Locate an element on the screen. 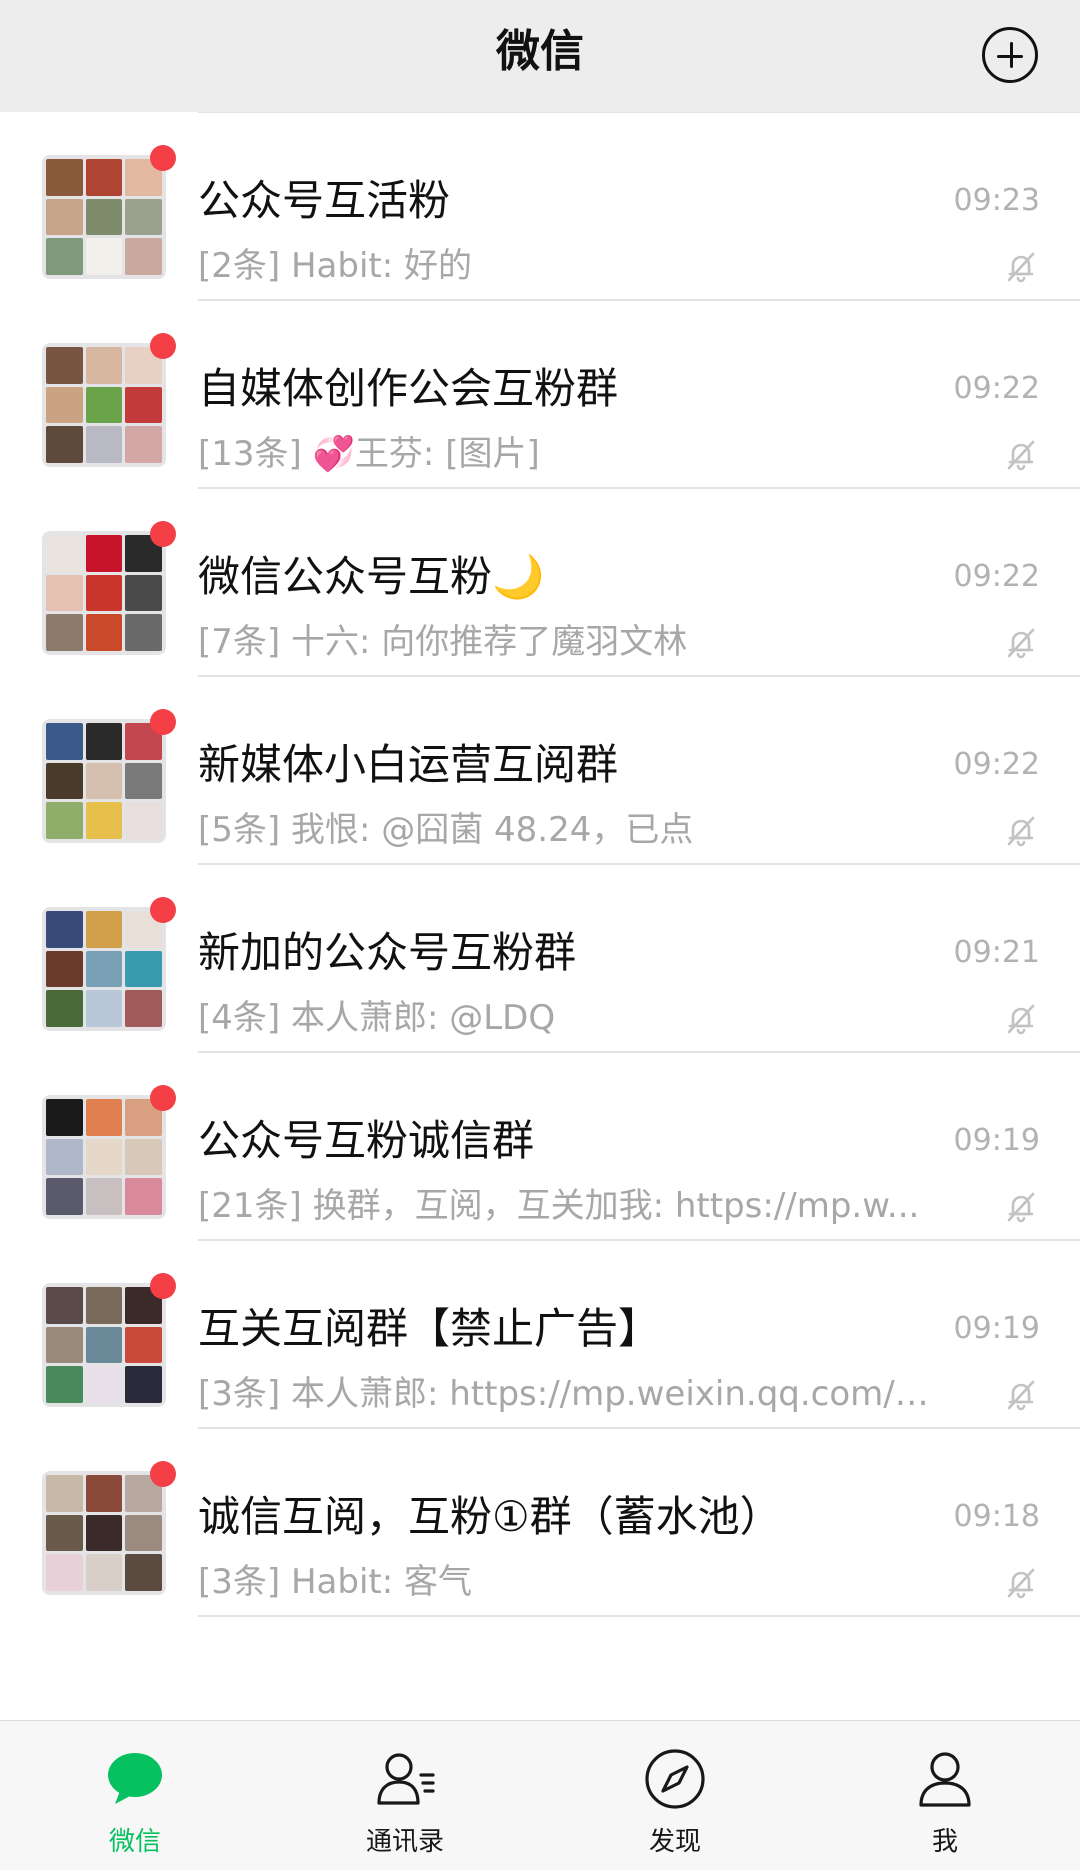 Image resolution: width=1080 pixels, height=1870 pixels. top-bar: 微信 is located at coordinates (540, 56).